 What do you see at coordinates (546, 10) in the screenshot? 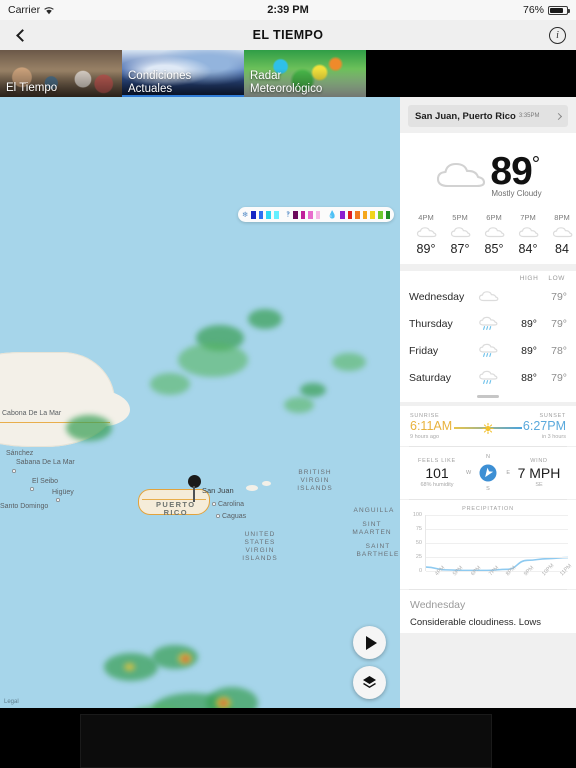
I see `status-bar-right: 76%` at bounding box center [546, 10].